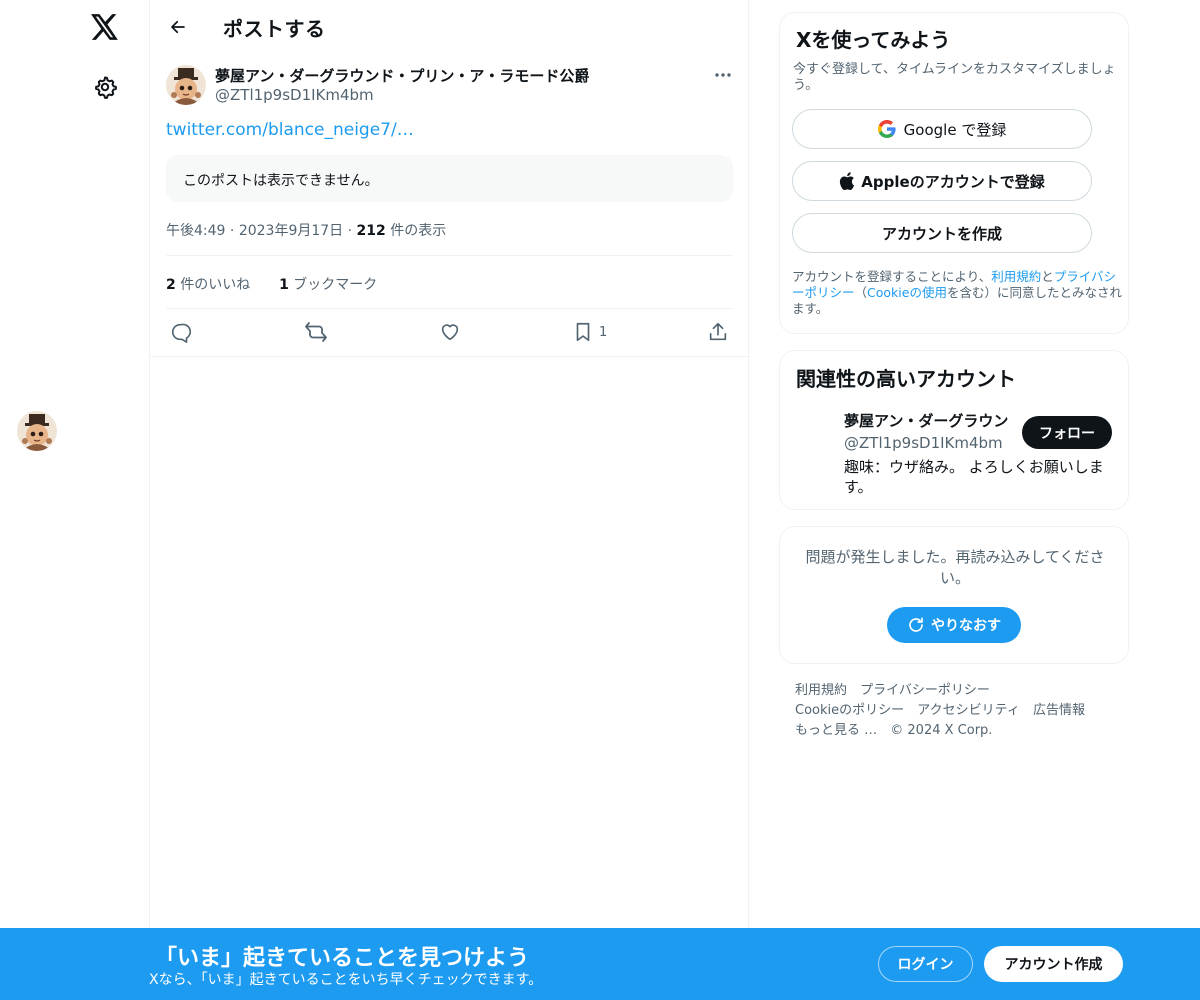  Describe the element at coordinates (847, 181) in the screenshot. I see `apple-icon` at that location.